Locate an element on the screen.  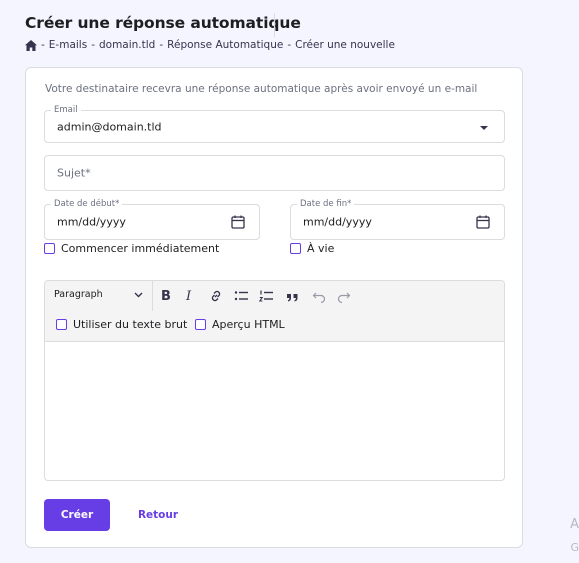
start-date-label: Date de début* is located at coordinates (87, 204).